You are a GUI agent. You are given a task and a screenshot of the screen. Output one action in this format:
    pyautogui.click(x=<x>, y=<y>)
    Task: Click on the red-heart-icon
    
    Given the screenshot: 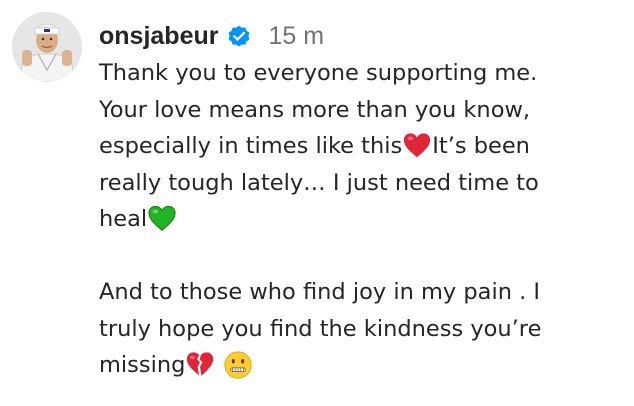 What is the action you would take?
    pyautogui.click(x=417, y=146)
    